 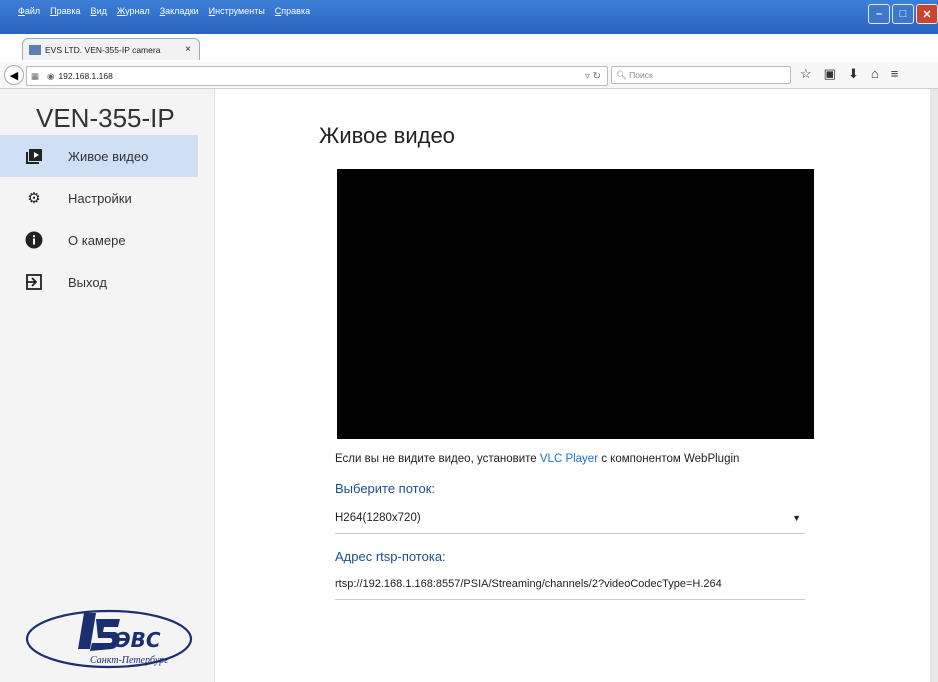 I want to click on back-button: ◀, so click(x=14, y=75).